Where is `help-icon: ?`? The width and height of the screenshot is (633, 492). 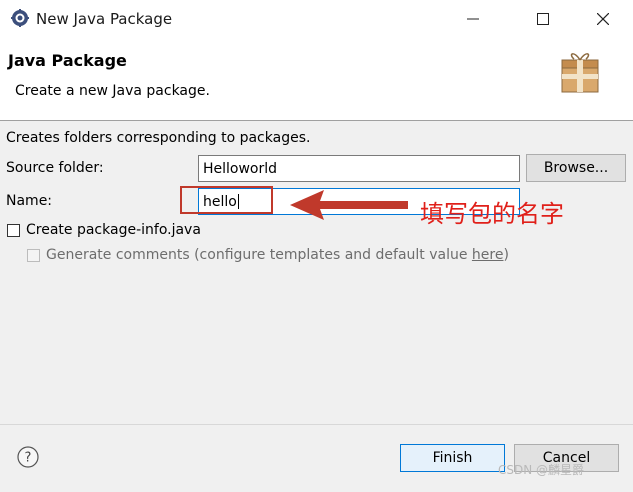
help-icon: ? is located at coordinates (28, 457).